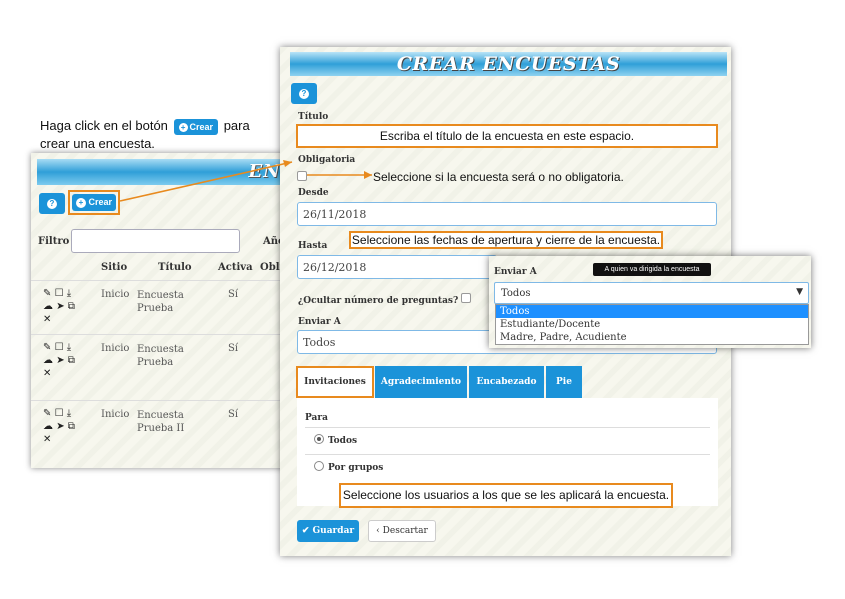 The image size is (845, 599). Describe the element at coordinates (516, 293) in the screenshot. I see `selected-value: Todos` at that location.